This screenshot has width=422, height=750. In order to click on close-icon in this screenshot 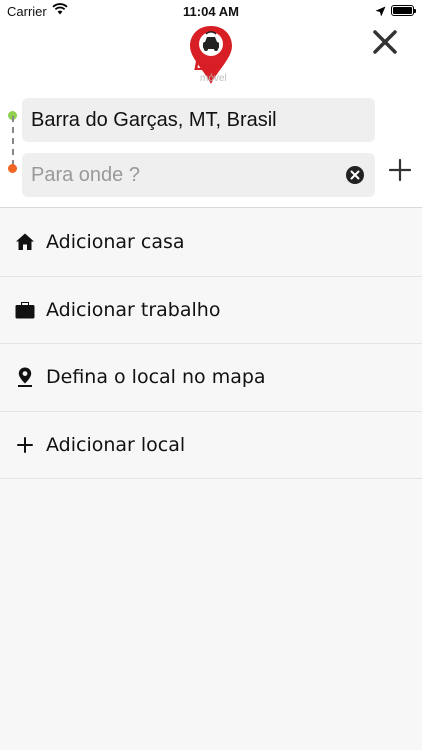, I will do `click(385, 42)`.